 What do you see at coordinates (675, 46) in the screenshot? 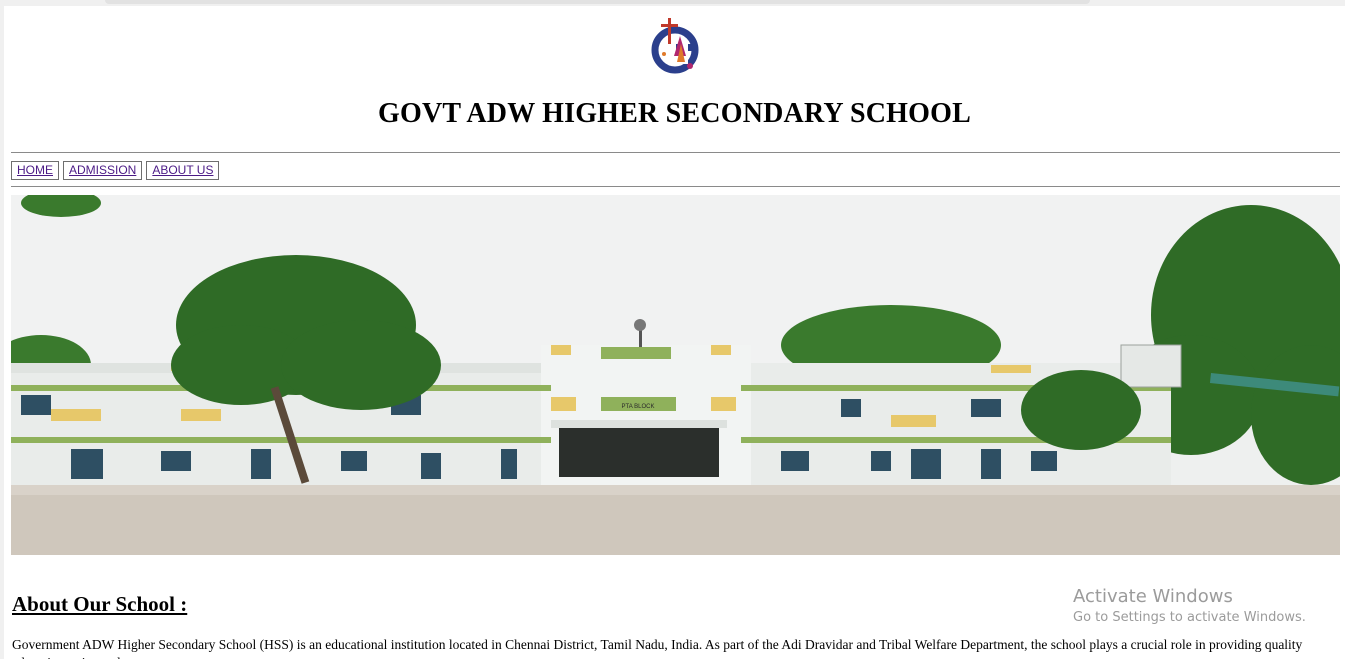
I see `school-crest-logo-icon` at bounding box center [675, 46].